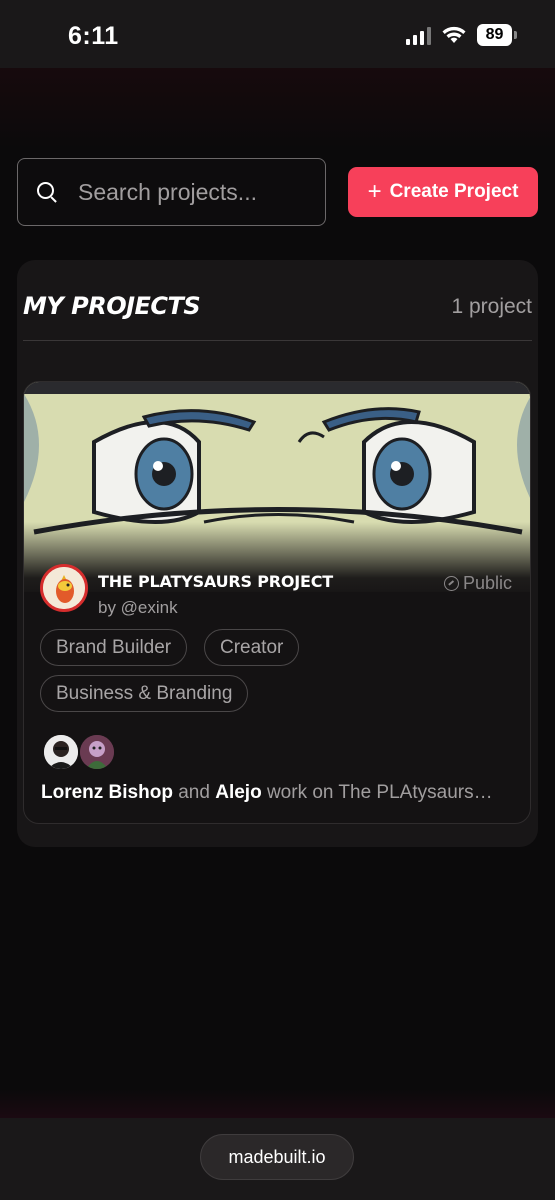 The width and height of the screenshot is (555, 1200). I want to click on project-title: THE PLATYSAURS PROJECT, so click(215, 581).